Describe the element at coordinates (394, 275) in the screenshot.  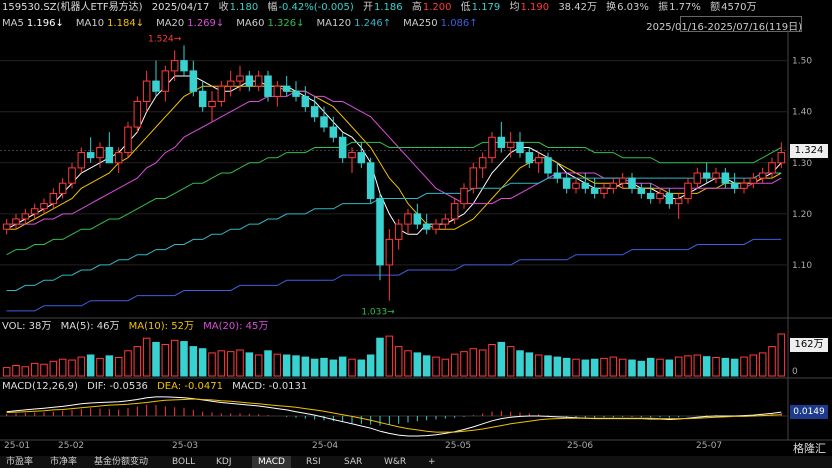
I see `ma-line` at that location.